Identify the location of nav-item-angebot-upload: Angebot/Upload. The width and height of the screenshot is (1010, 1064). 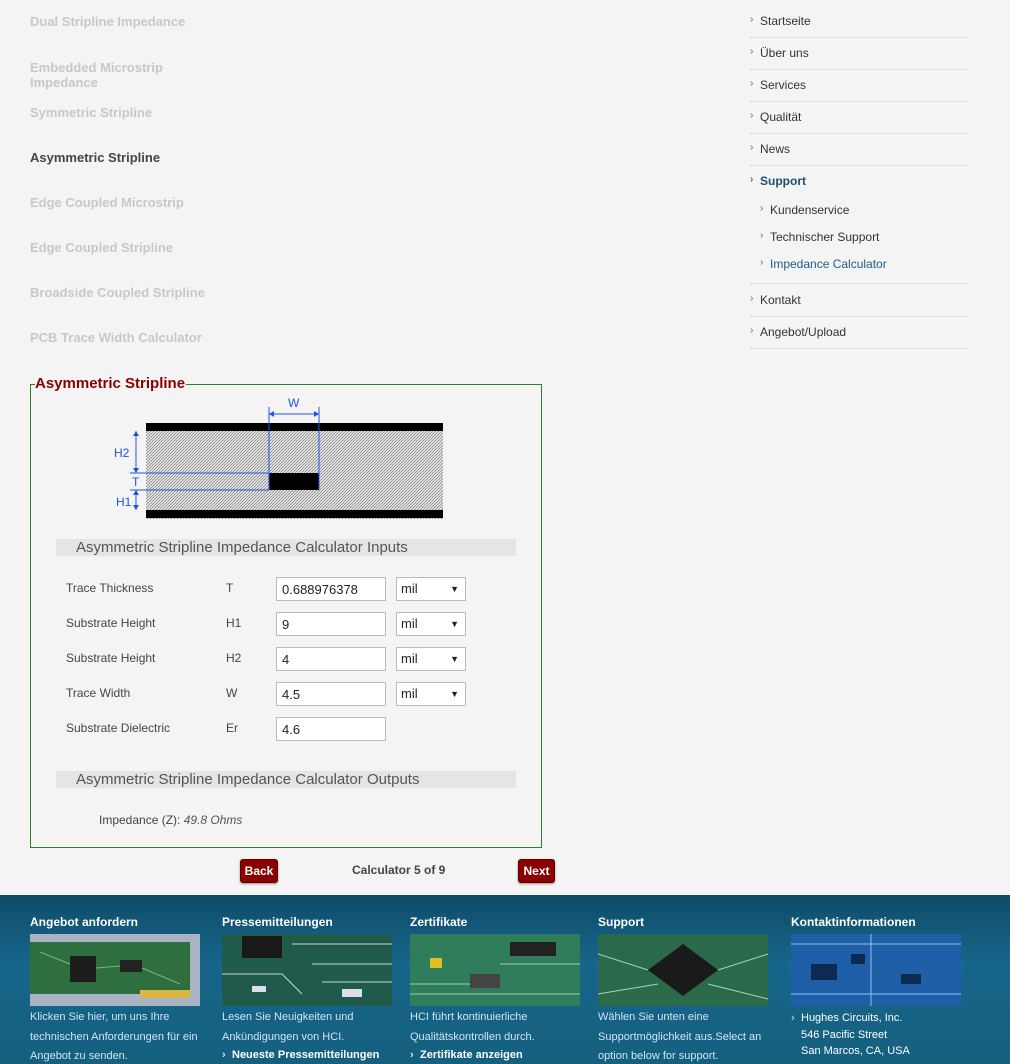
(859, 333).